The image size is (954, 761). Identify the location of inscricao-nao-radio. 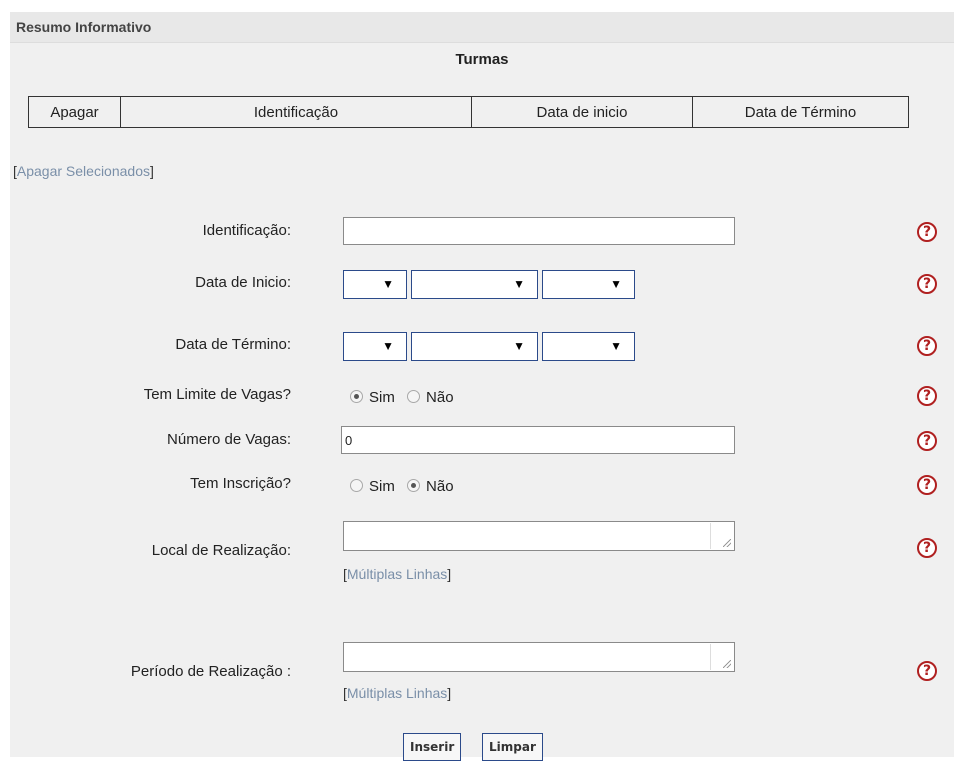
(414, 485).